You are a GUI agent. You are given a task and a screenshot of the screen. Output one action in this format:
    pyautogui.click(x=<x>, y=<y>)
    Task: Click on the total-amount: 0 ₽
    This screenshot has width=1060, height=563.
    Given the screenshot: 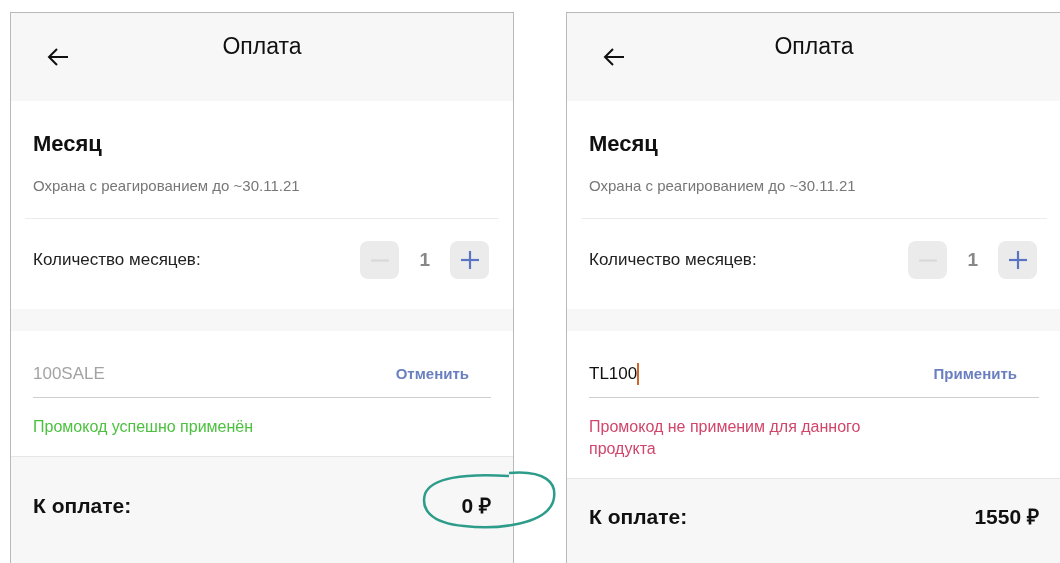 What is the action you would take?
    pyautogui.click(x=476, y=505)
    